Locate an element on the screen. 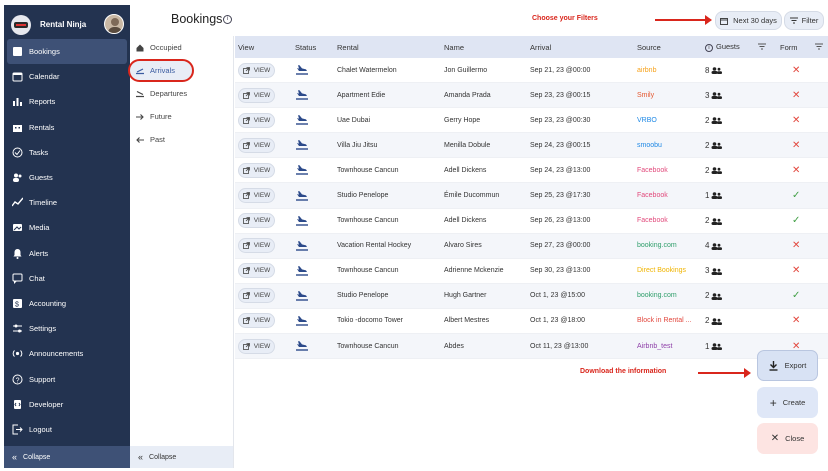 This screenshot has width=828, height=471. guest-name-cell: Adell Dickens is located at coordinates (465, 170).